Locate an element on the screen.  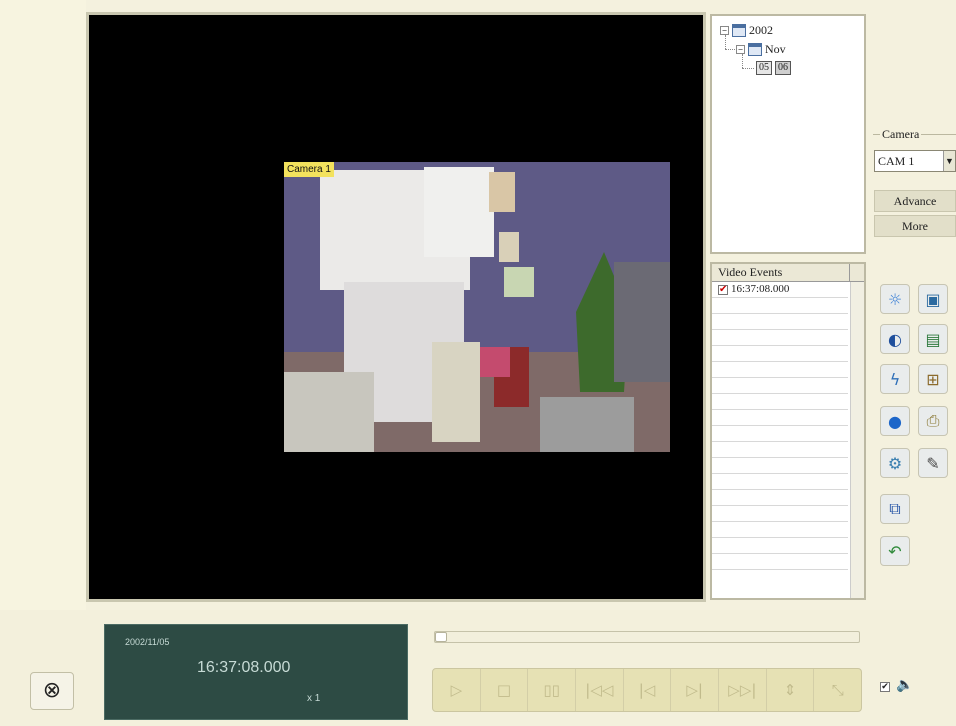
skip-forward-icon: ▷▷| is located at coordinates (742, 690).